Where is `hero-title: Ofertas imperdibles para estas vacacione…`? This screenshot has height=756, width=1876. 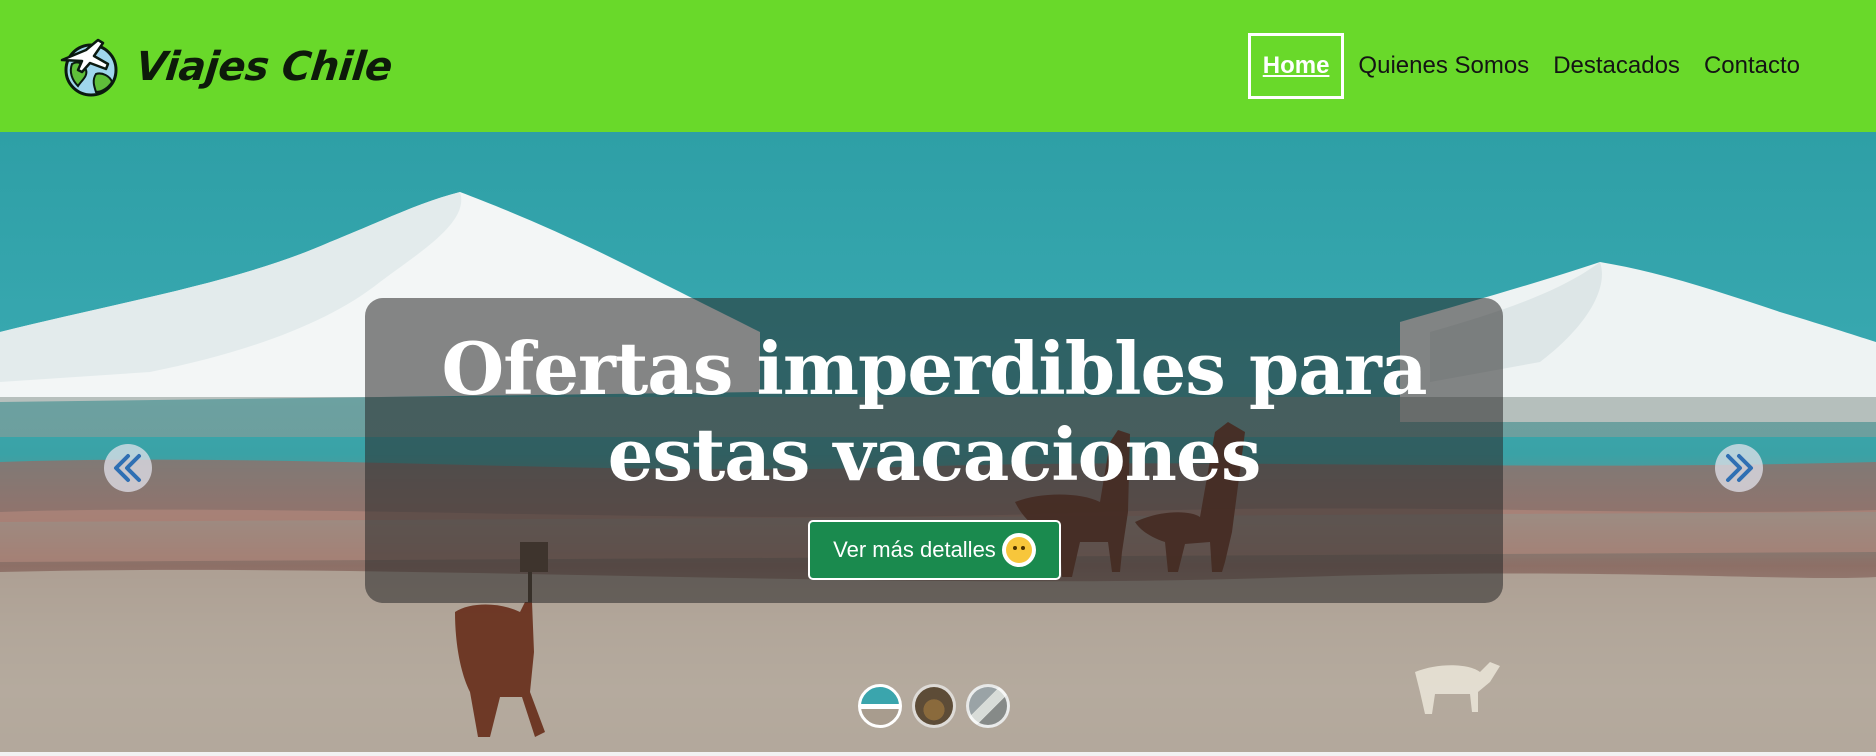
hero-title: Ofertas imperdibles para estas vacacione… is located at coordinates (934, 411).